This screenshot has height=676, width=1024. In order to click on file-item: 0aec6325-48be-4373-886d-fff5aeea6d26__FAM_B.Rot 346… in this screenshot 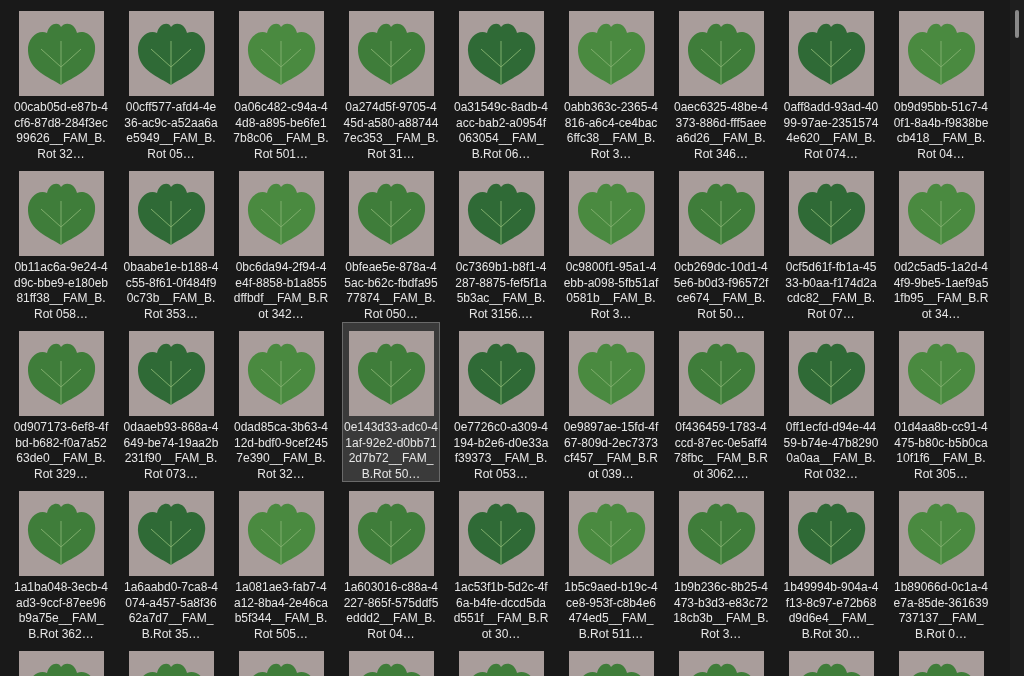, I will do `click(721, 82)`.